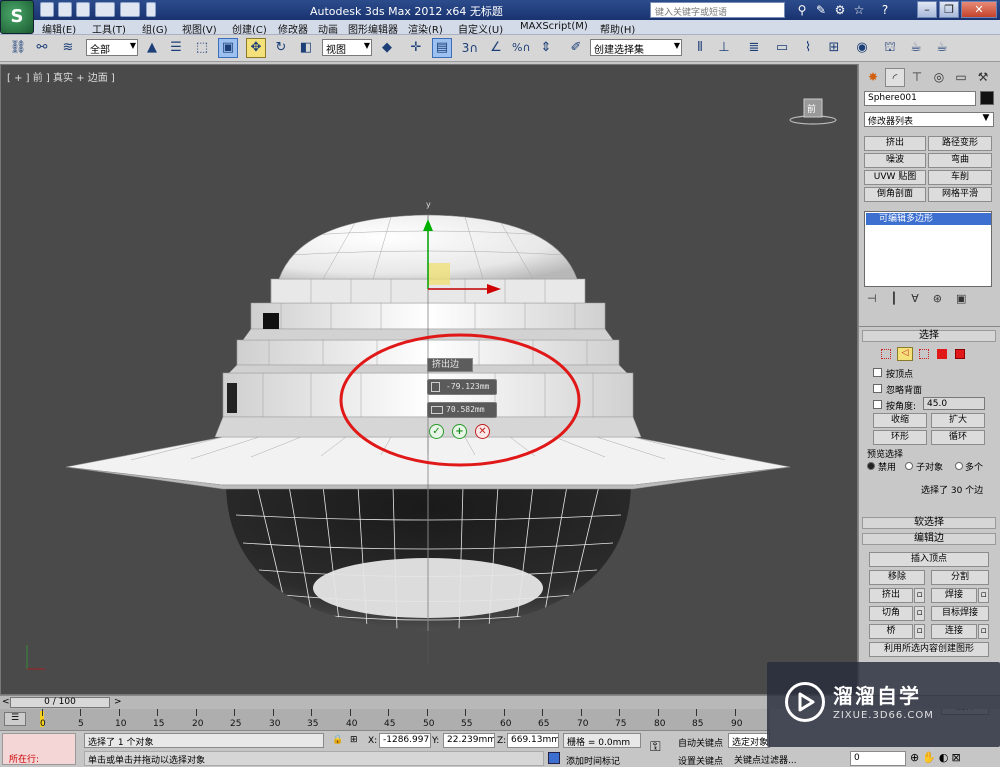 This screenshot has width=1000, height=767. What do you see at coordinates (983, 595) in the screenshot?
I see `weld-settings-icon: ▫` at bounding box center [983, 595].